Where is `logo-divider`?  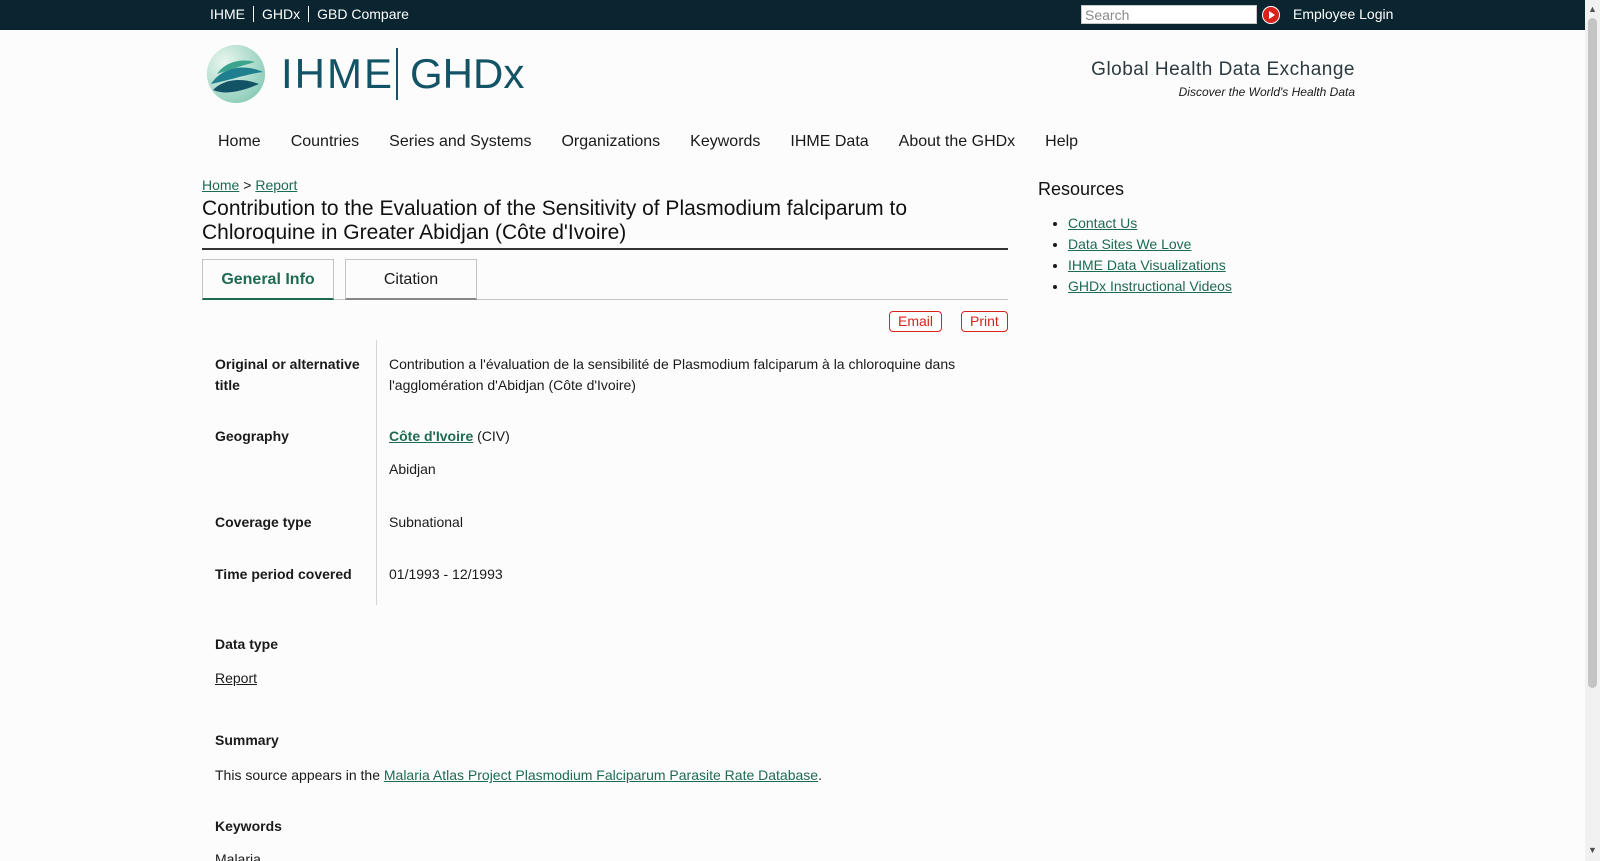
logo-divider is located at coordinates (397, 74).